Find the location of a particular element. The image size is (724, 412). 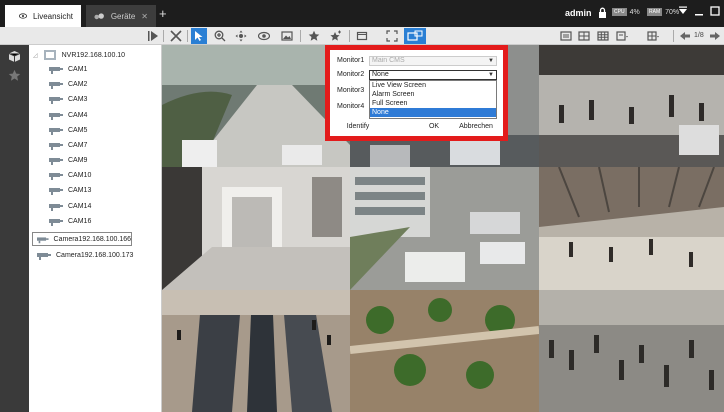

cancel-button: Abbrechen is located at coordinates (476, 127).